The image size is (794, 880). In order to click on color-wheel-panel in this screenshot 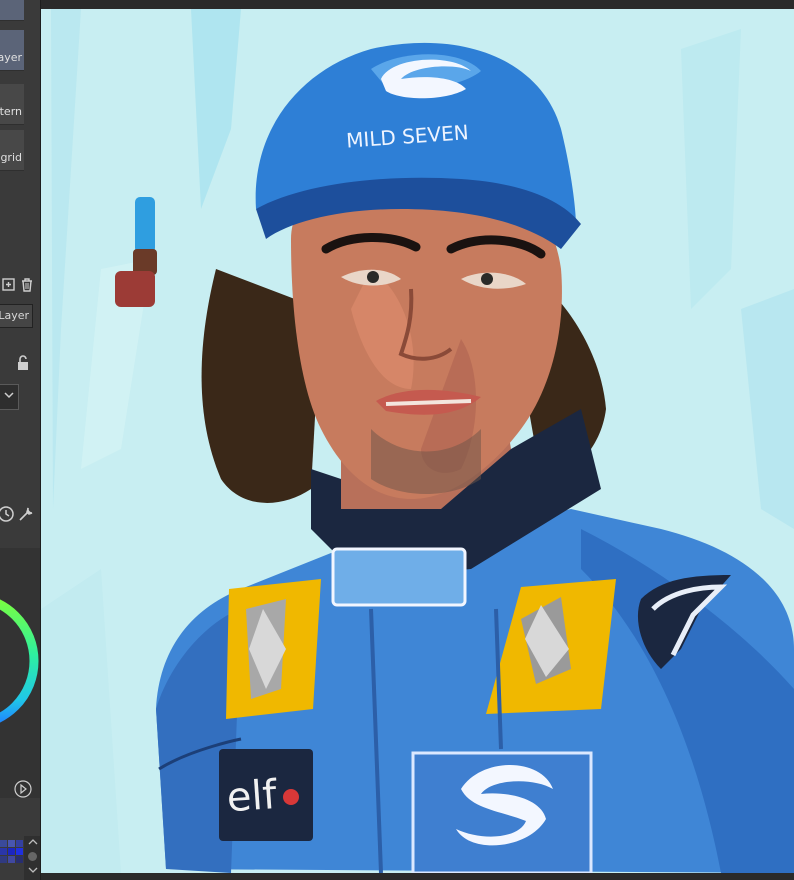, I will do `click(20, 673)`.